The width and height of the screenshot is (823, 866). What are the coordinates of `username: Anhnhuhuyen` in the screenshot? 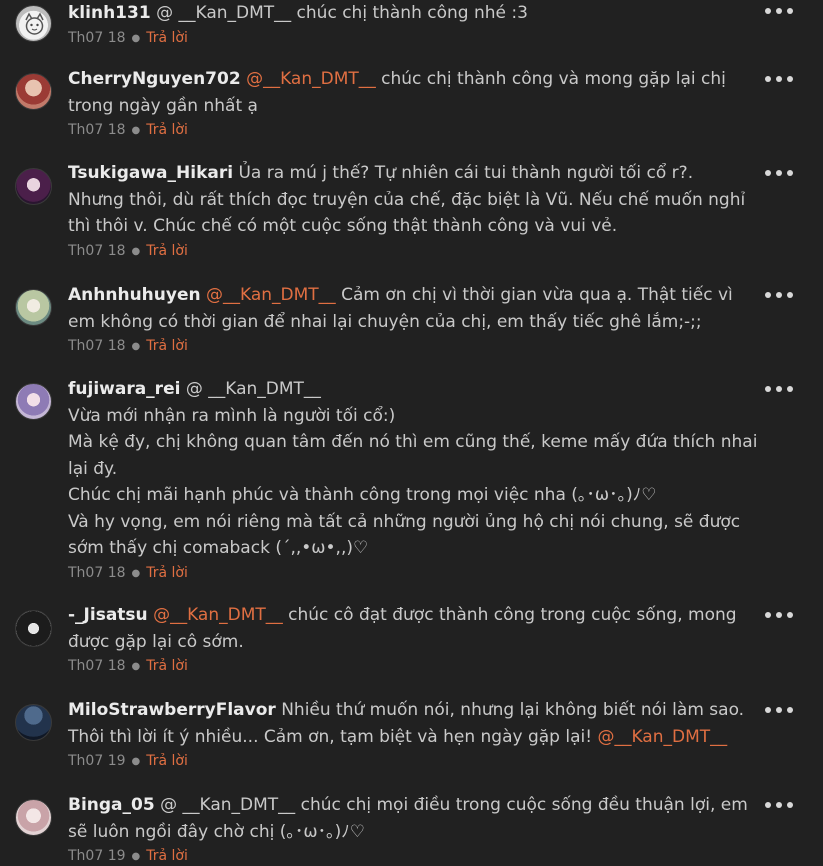 It's located at (134, 295).